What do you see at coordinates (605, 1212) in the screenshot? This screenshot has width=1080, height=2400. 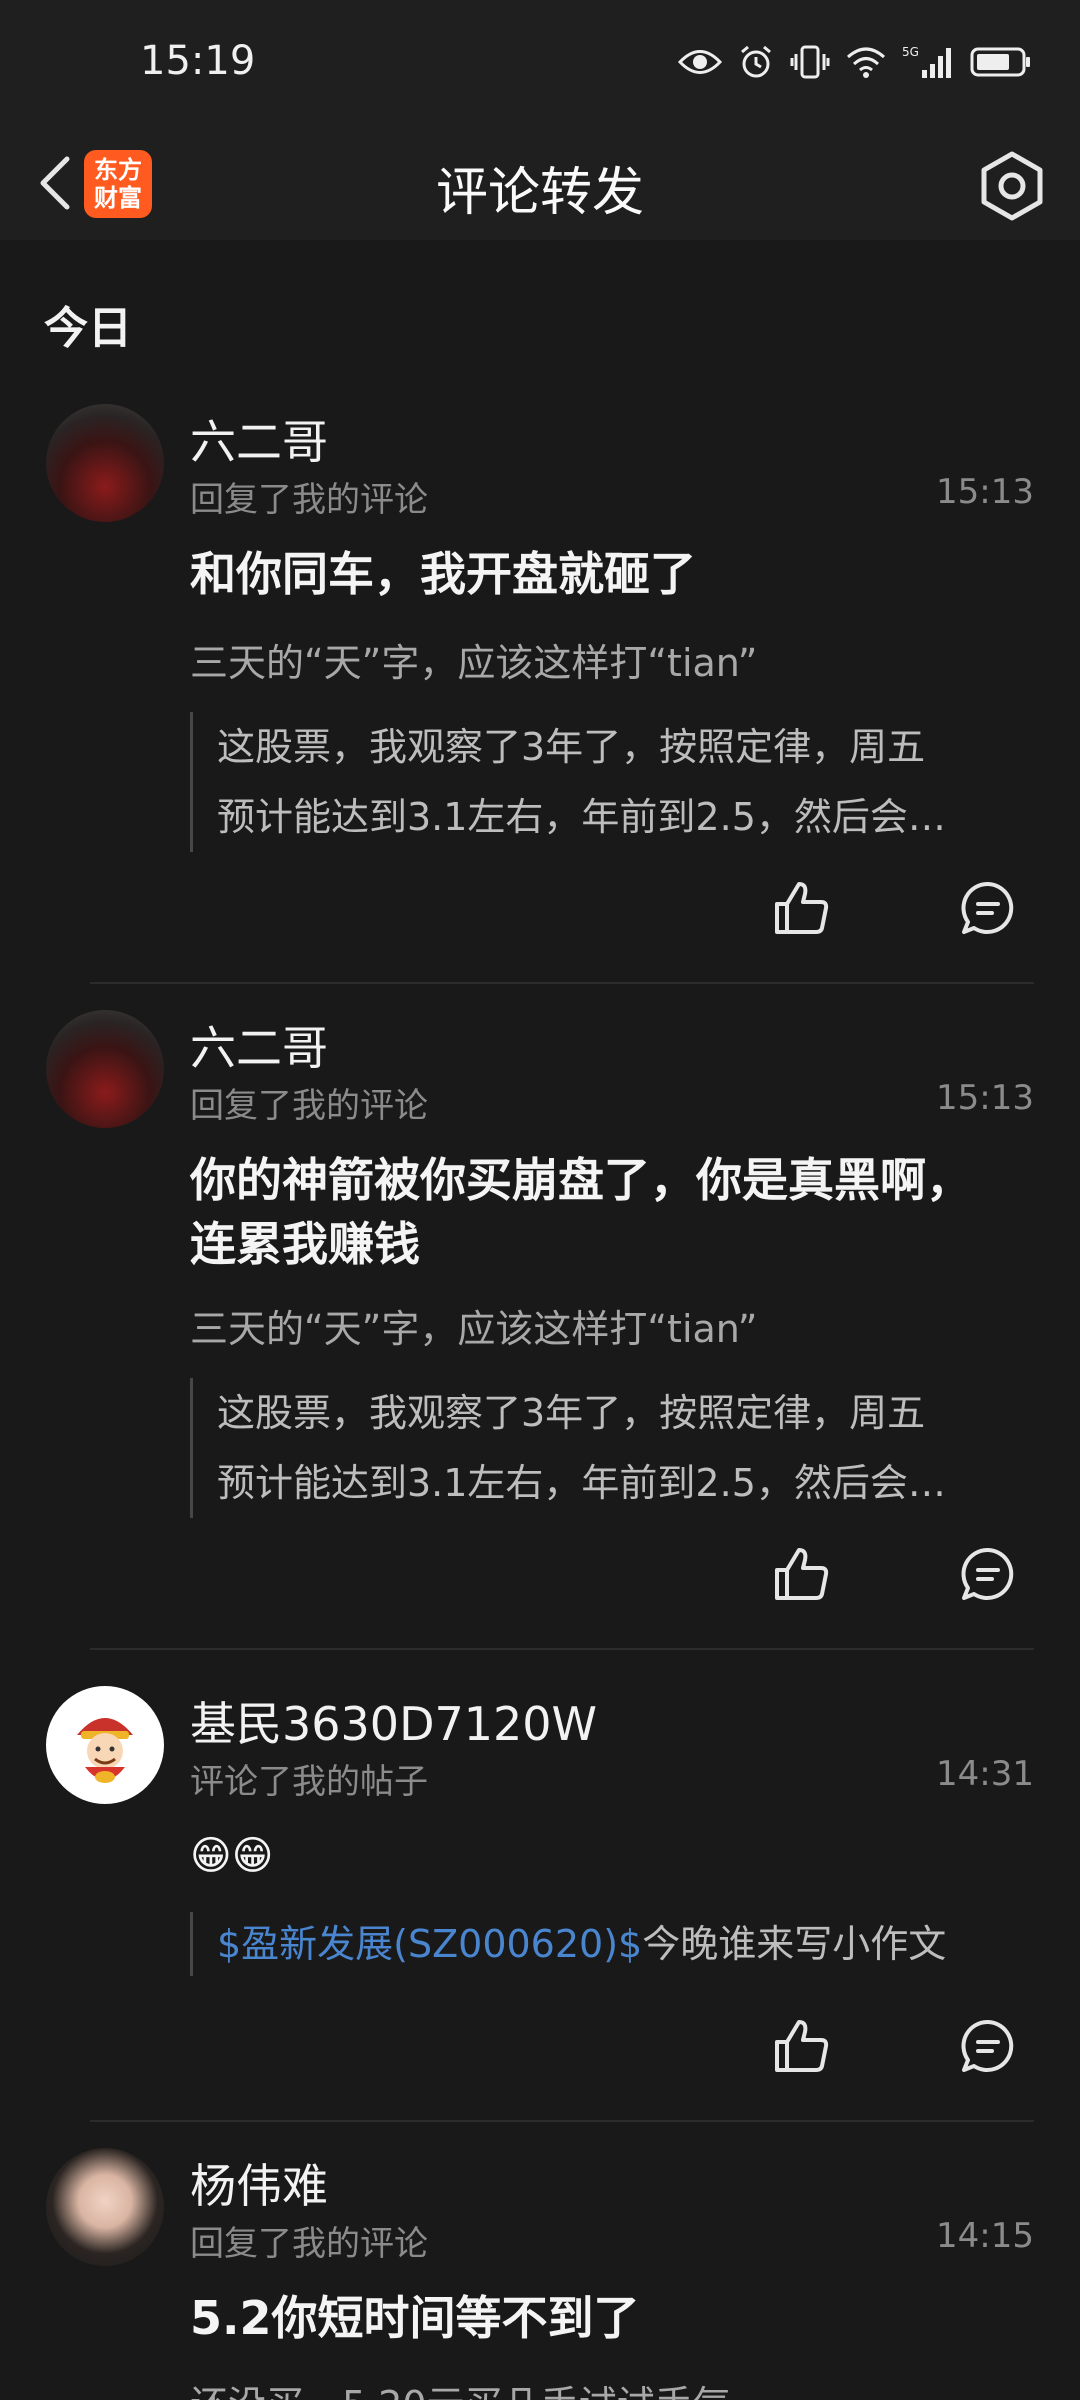 I see `reply-text: 你的神箭被你买崩盘了，你是真黑啊， 连累我赚钱` at bounding box center [605, 1212].